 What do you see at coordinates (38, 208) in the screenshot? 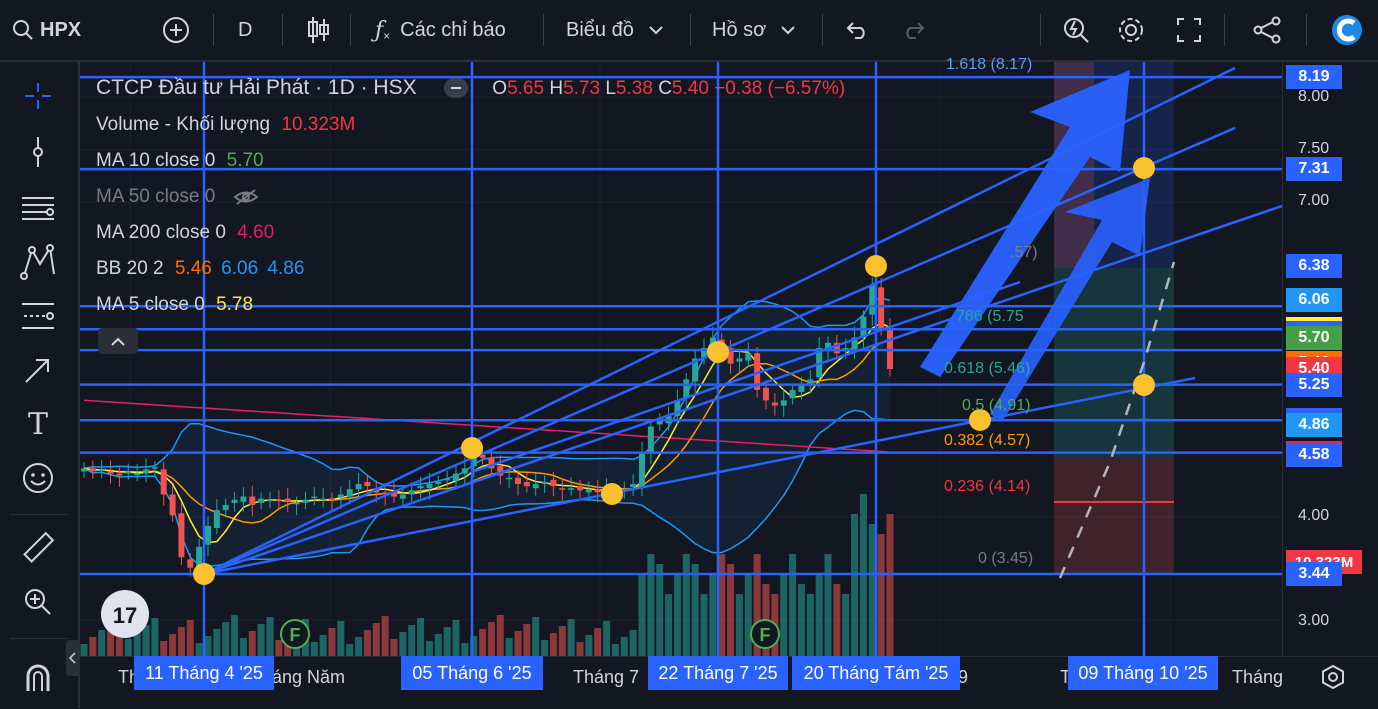
I see `fib-tool` at bounding box center [38, 208].